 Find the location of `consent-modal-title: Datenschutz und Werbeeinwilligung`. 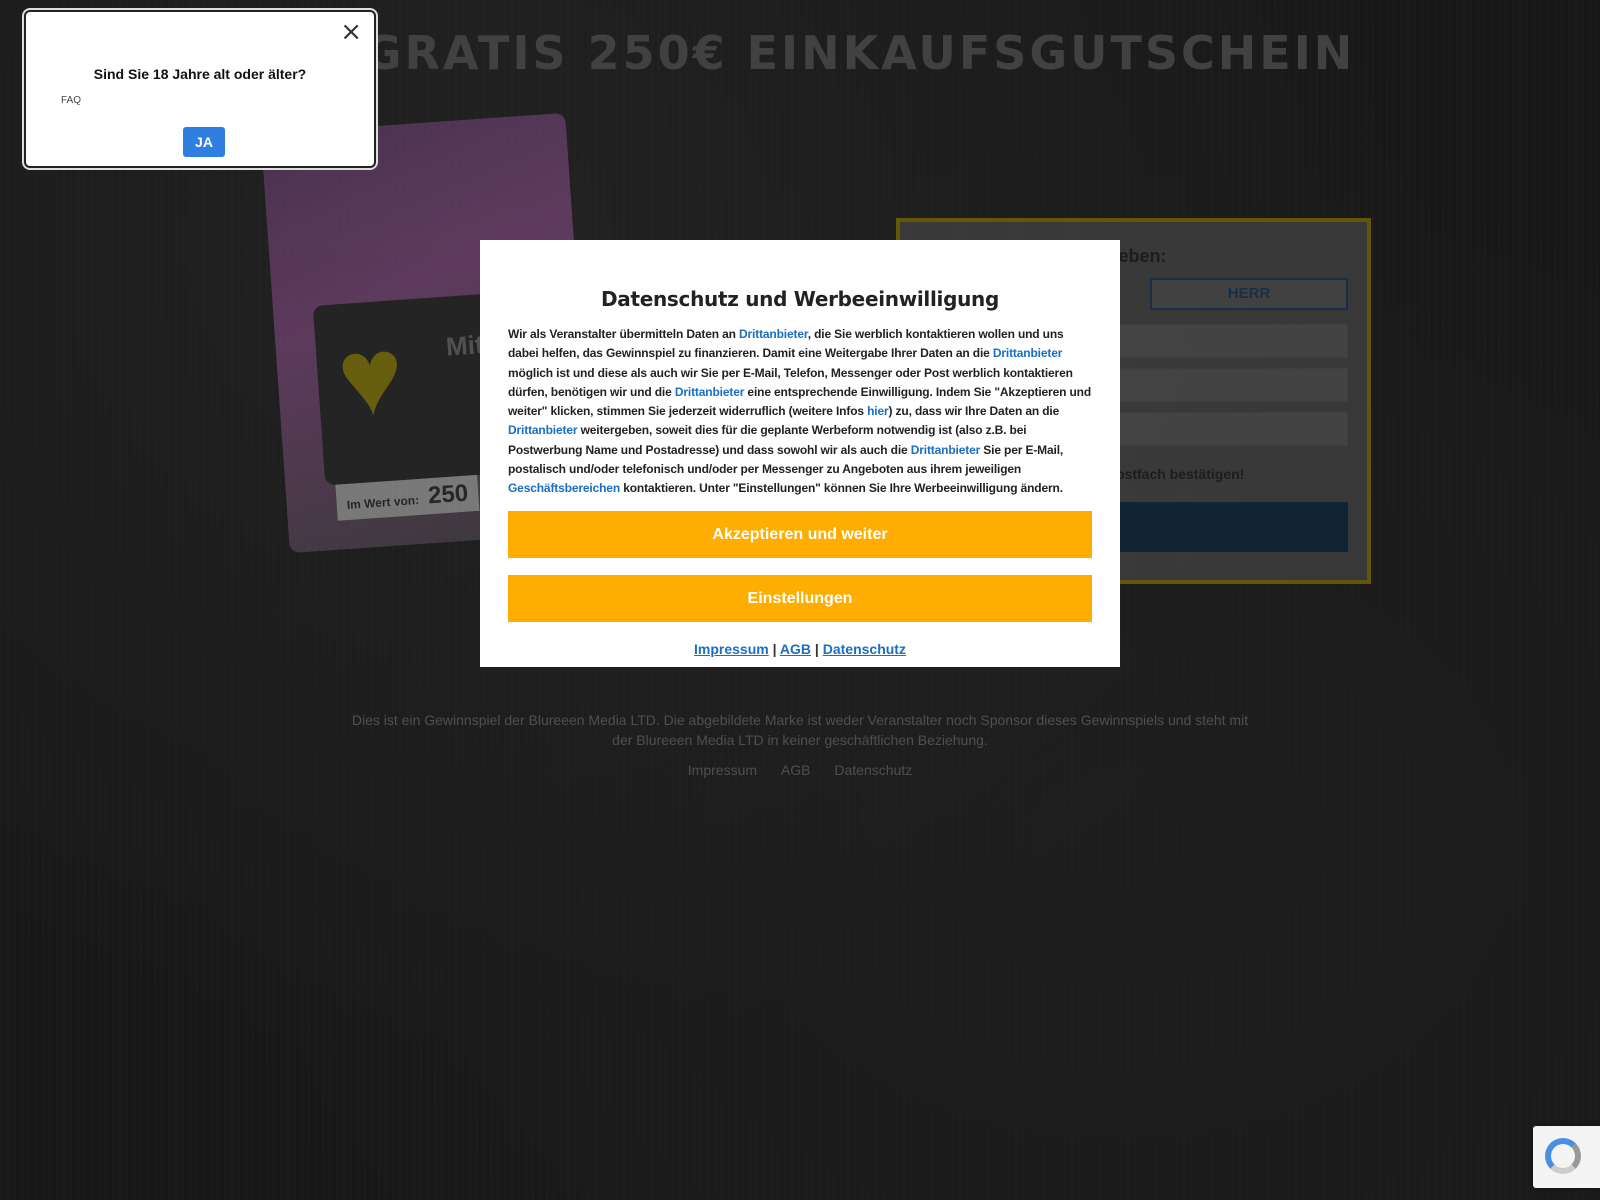

consent-modal-title: Datenschutz und Werbeeinwilligung is located at coordinates (800, 299).